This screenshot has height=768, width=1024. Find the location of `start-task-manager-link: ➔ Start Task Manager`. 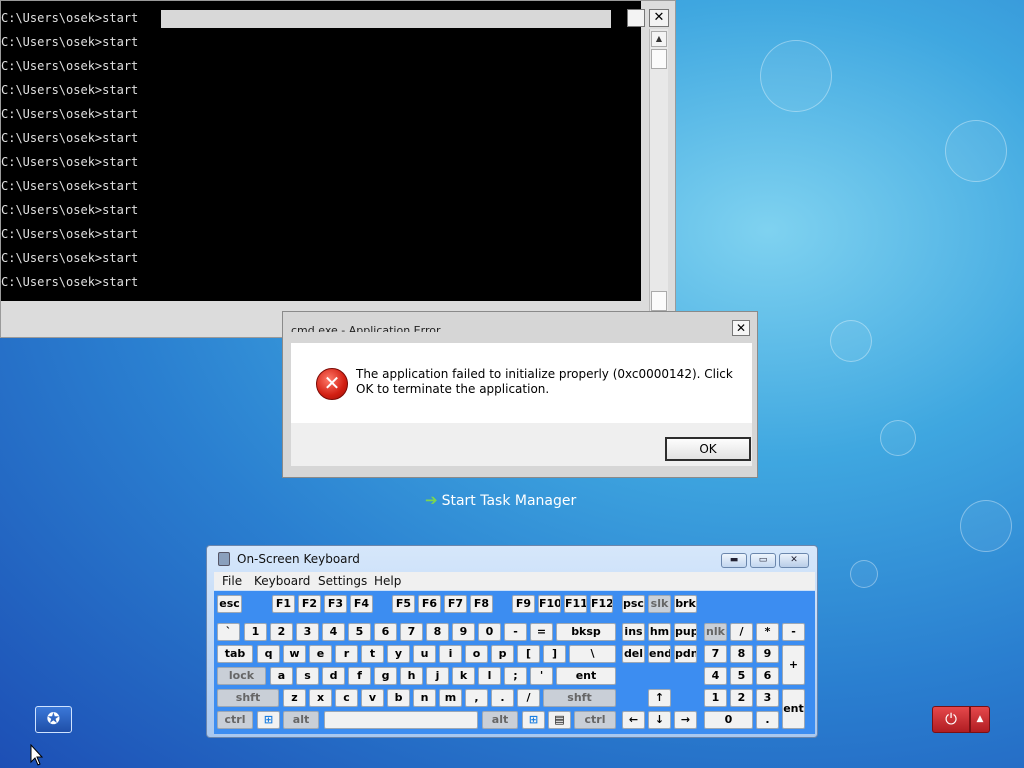

start-task-manager-link: ➔ Start Task Manager is located at coordinates (500, 500).